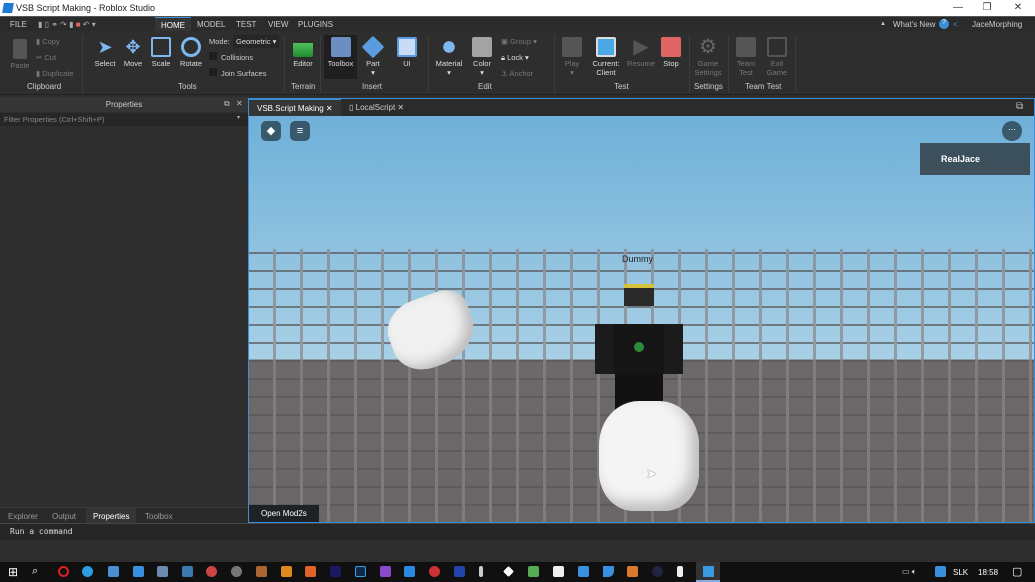 This screenshot has height=582, width=1035. Describe the element at coordinates (63, 571) in the screenshot. I see `opera-icon` at that location.